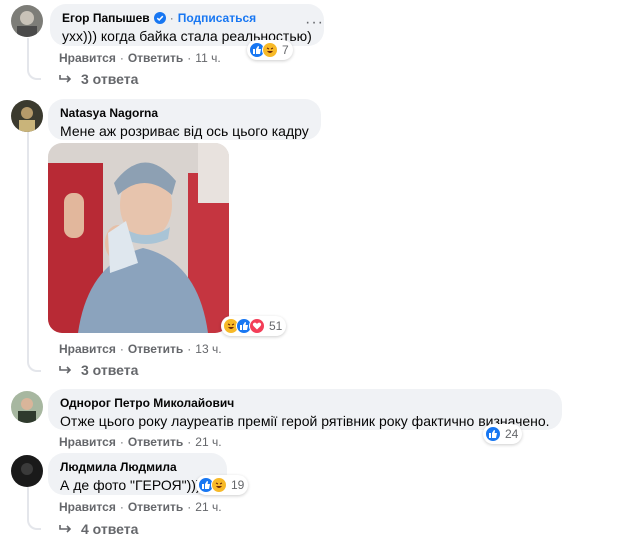  I want to click on comment-author: Natasya Nagorna, so click(109, 113).